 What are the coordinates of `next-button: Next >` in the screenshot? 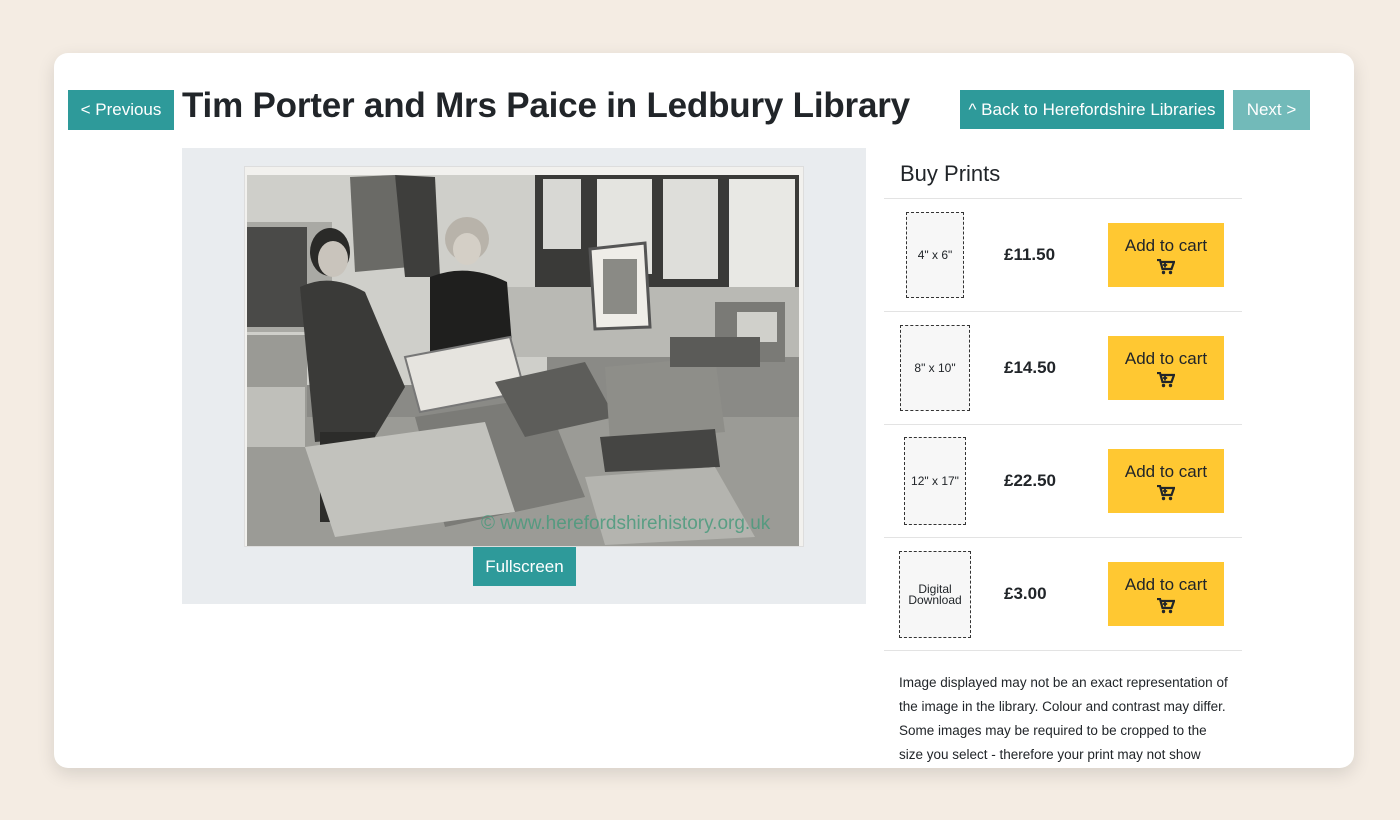 It's located at (1271, 110).